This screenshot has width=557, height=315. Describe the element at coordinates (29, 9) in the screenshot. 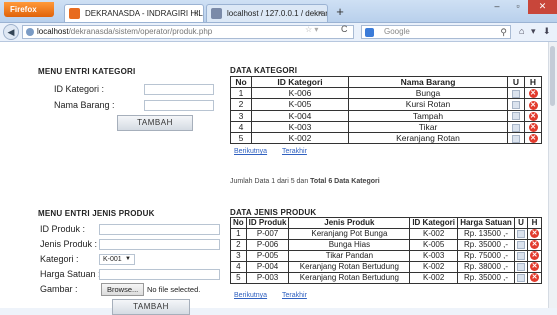

I see `firefox-menu-button: Firefox` at that location.